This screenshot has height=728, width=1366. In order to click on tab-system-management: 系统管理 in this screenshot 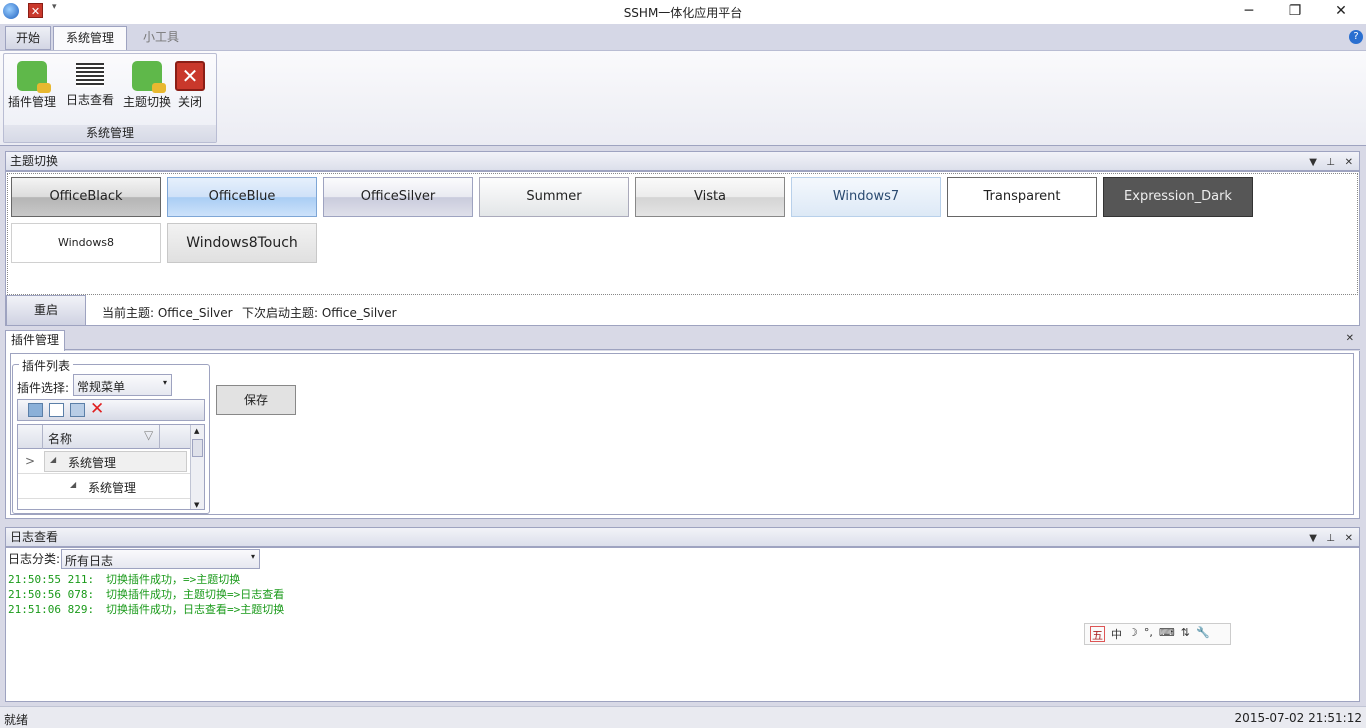, I will do `click(90, 38)`.